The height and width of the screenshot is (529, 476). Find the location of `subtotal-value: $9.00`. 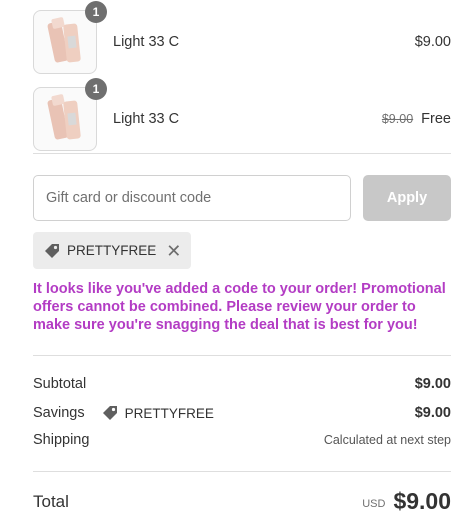

subtotal-value: $9.00 is located at coordinates (432, 384).